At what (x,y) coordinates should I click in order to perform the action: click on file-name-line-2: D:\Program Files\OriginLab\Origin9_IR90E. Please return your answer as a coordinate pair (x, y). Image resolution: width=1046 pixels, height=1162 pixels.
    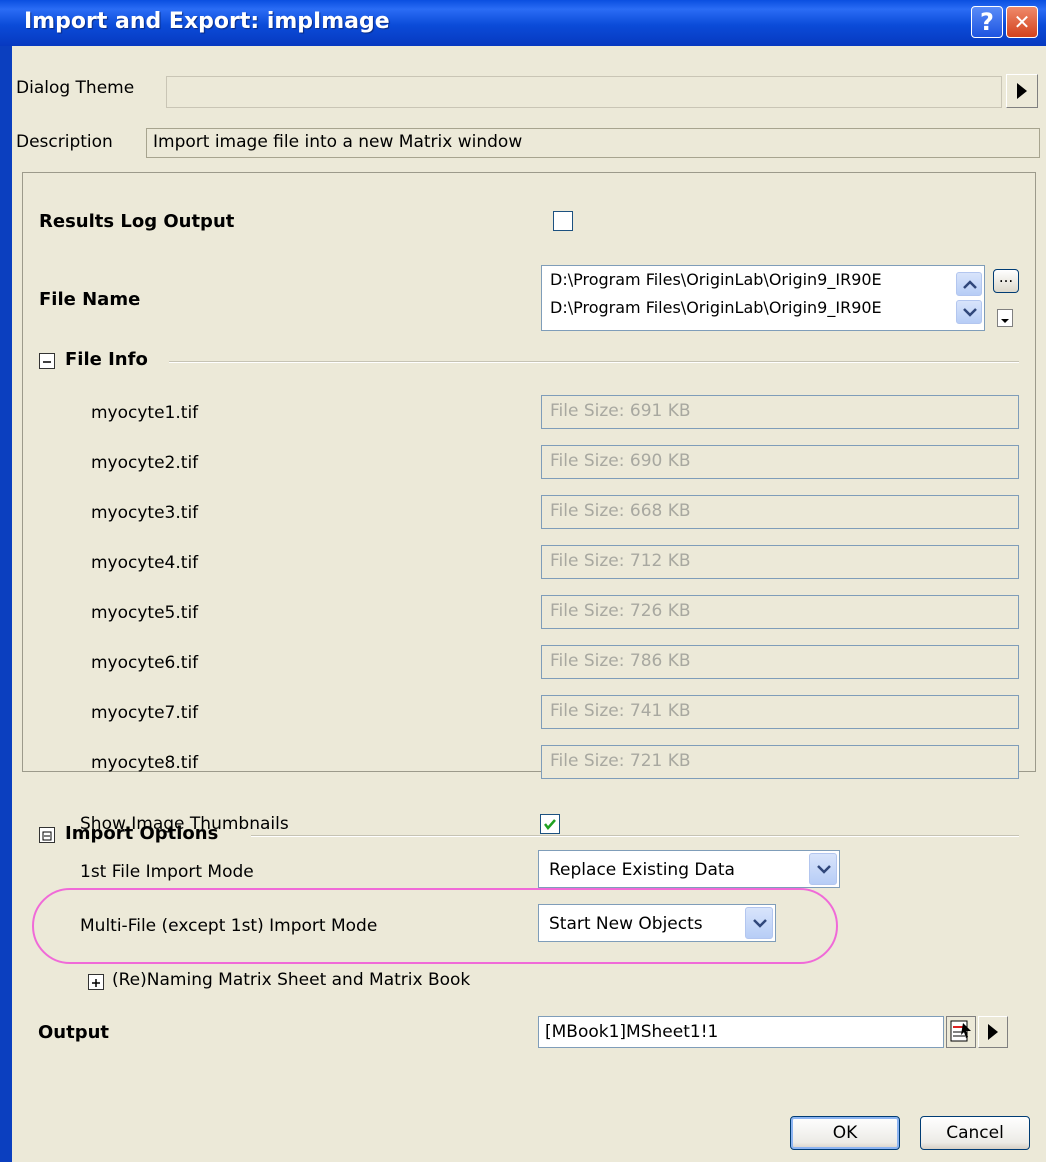
    Looking at the image, I should click on (716, 307).